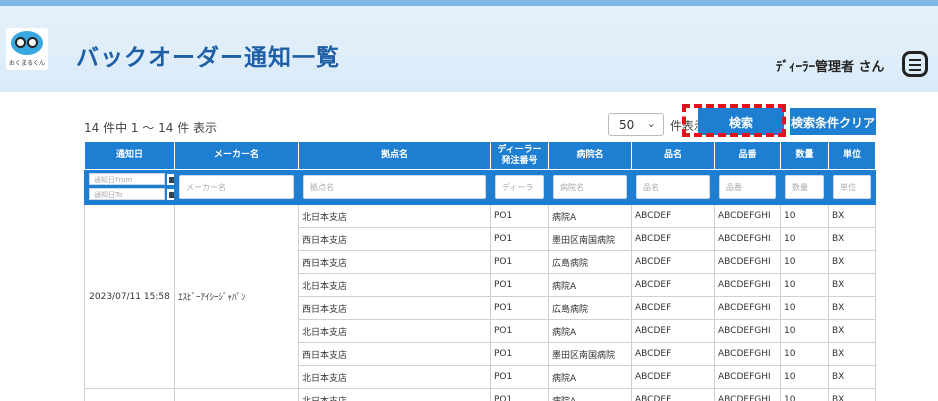  What do you see at coordinates (129, 296) in the screenshot?
I see `cell-date: 2023/07/11 15:58` at bounding box center [129, 296].